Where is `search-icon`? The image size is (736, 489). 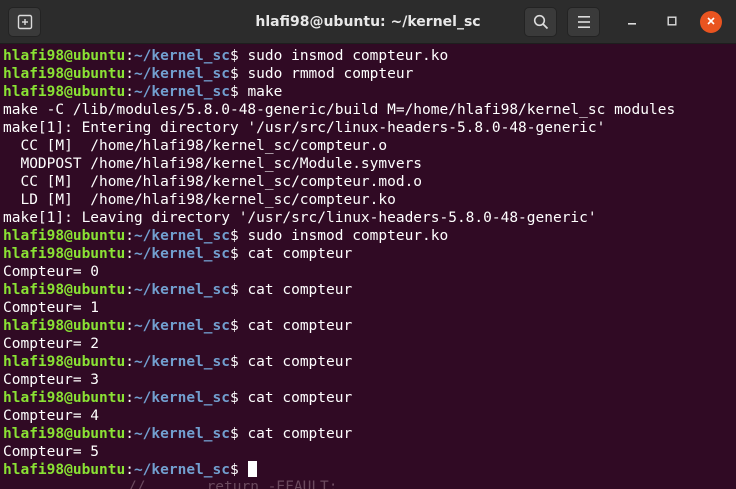 search-icon is located at coordinates (541, 22).